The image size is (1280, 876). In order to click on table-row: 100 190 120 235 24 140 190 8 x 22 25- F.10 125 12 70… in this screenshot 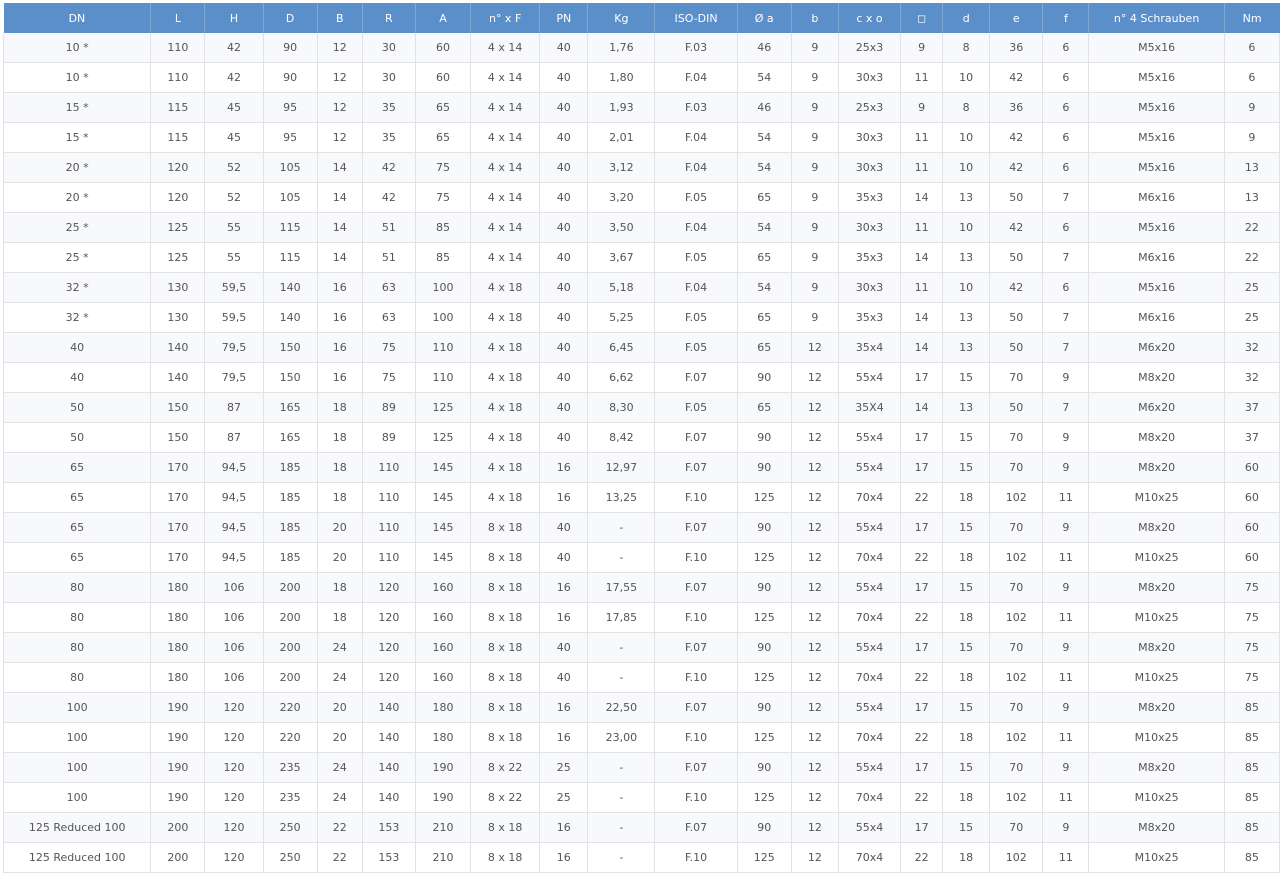, I will do `click(641, 797)`.